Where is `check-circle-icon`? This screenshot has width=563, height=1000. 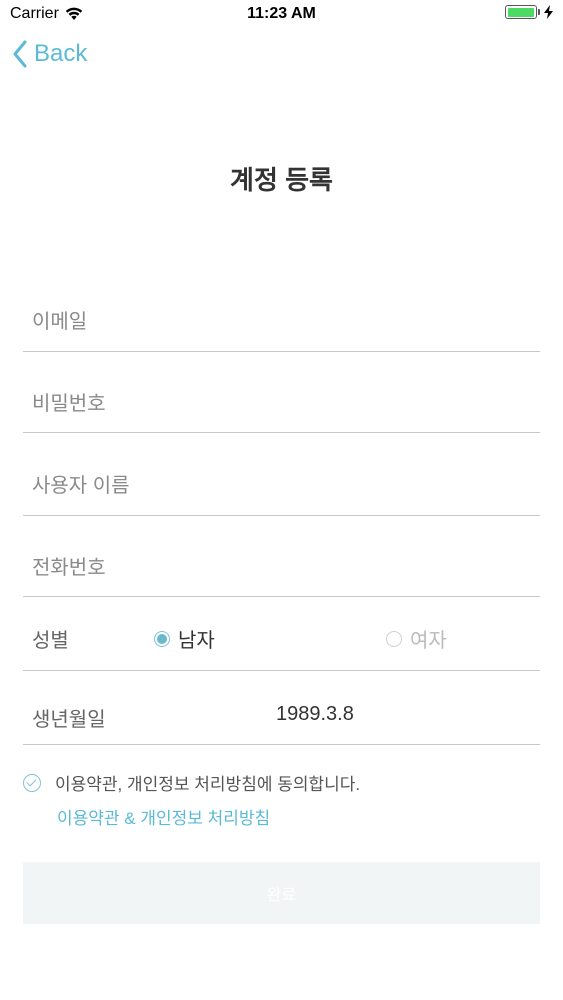
check-circle-icon is located at coordinates (32, 782).